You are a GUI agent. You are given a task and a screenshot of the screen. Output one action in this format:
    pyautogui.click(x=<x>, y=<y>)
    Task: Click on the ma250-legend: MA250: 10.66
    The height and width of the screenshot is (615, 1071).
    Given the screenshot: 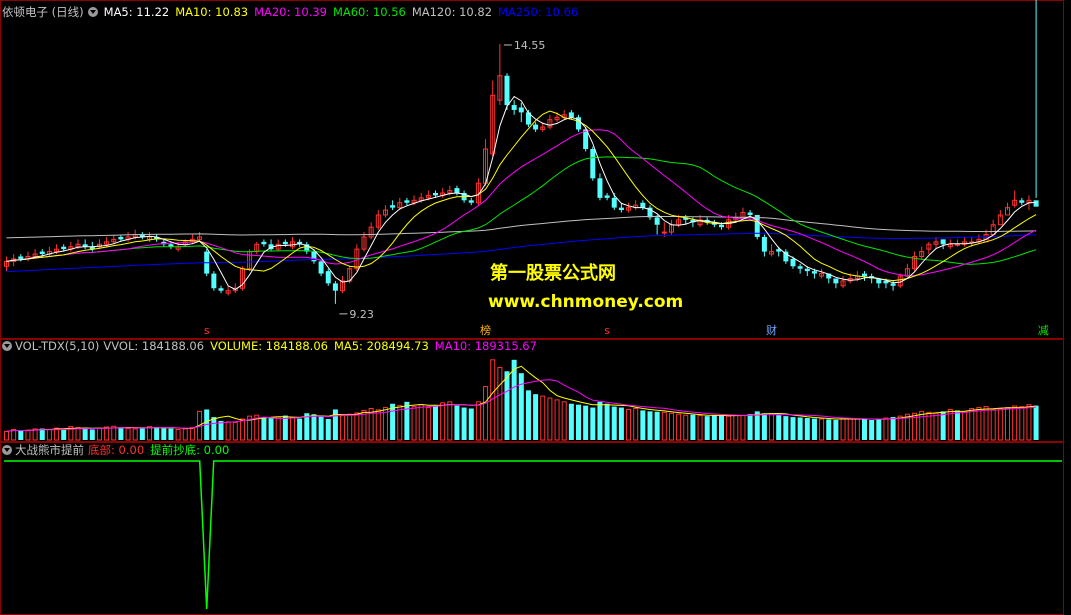 What is the action you would take?
    pyautogui.click(x=538, y=12)
    